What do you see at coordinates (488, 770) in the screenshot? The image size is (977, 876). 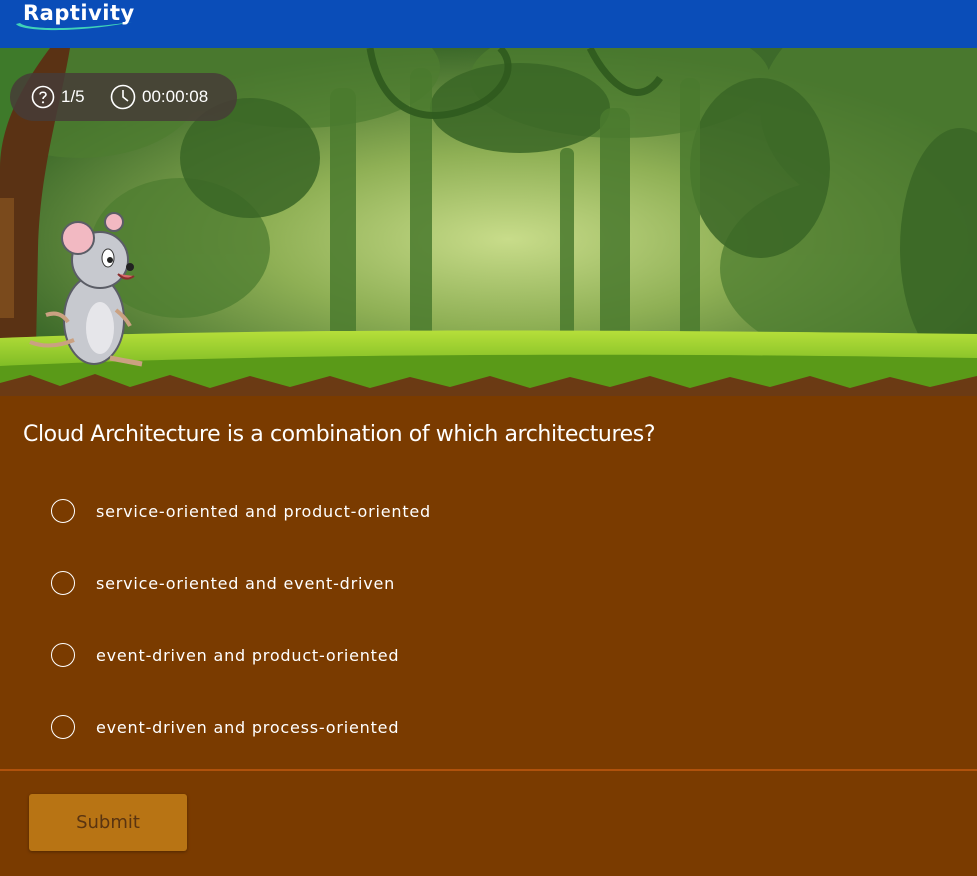 I see `divider` at bounding box center [488, 770].